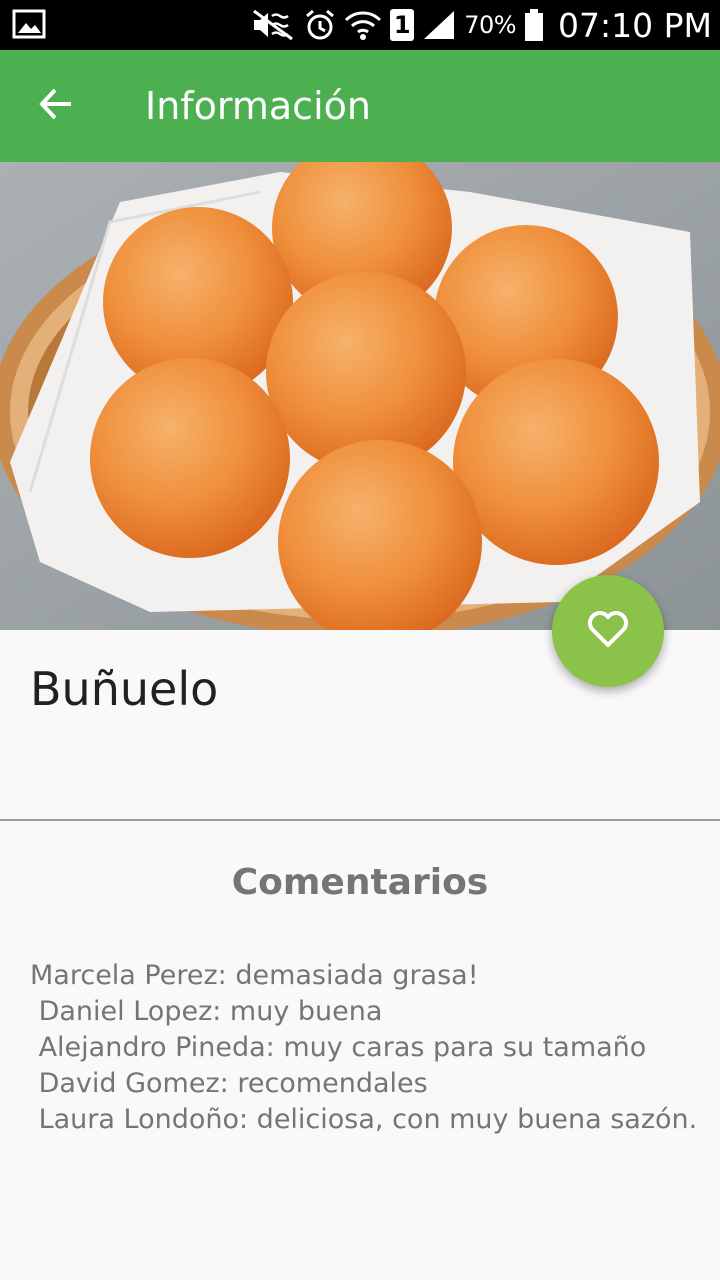 Image resolution: width=720 pixels, height=1280 pixels. I want to click on comment-item: David Gomez: recomendales, so click(229, 1083).